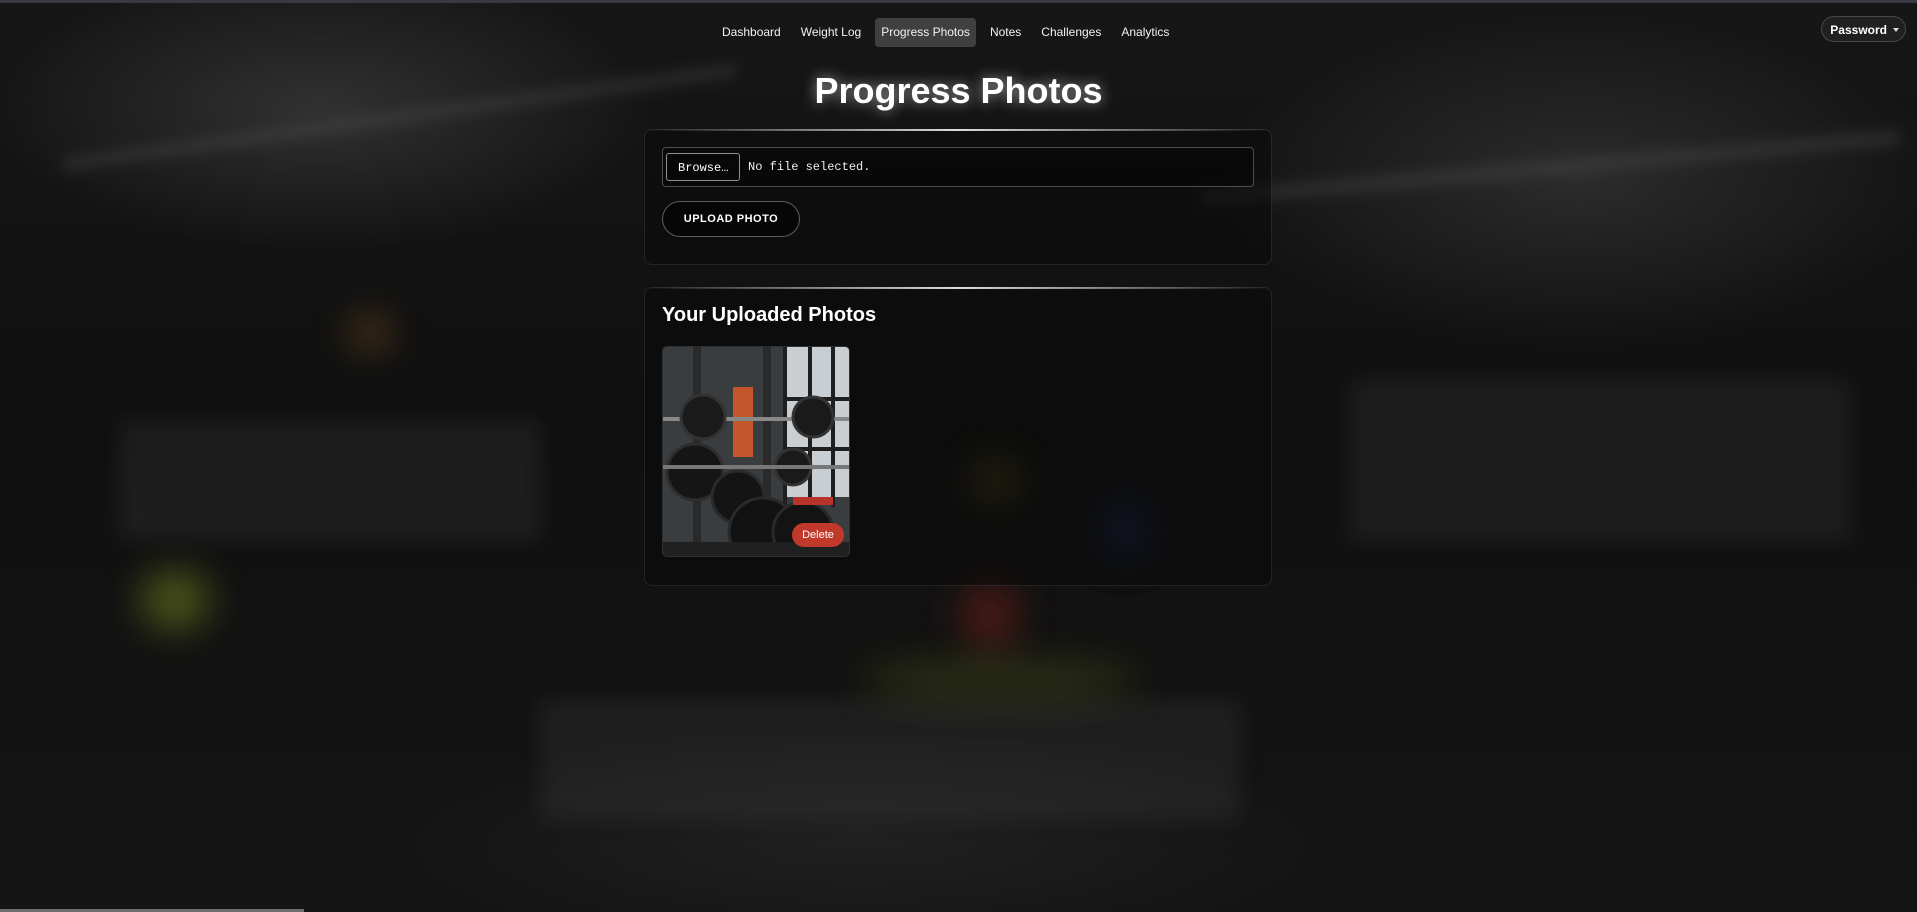 This screenshot has height=912, width=1917. I want to click on nav-analytics: Analytics, so click(1145, 32).